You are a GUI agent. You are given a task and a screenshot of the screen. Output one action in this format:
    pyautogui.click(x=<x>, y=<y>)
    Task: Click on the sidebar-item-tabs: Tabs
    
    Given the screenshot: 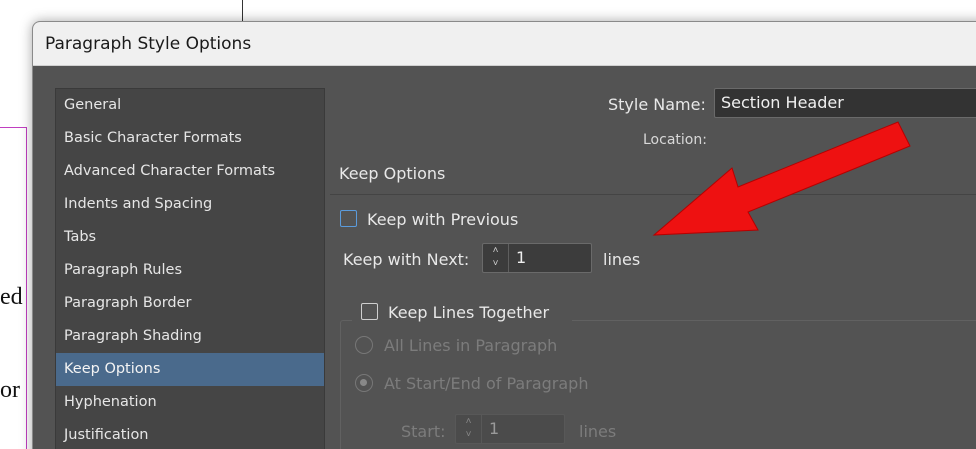 What is the action you would take?
    pyautogui.click(x=190, y=237)
    